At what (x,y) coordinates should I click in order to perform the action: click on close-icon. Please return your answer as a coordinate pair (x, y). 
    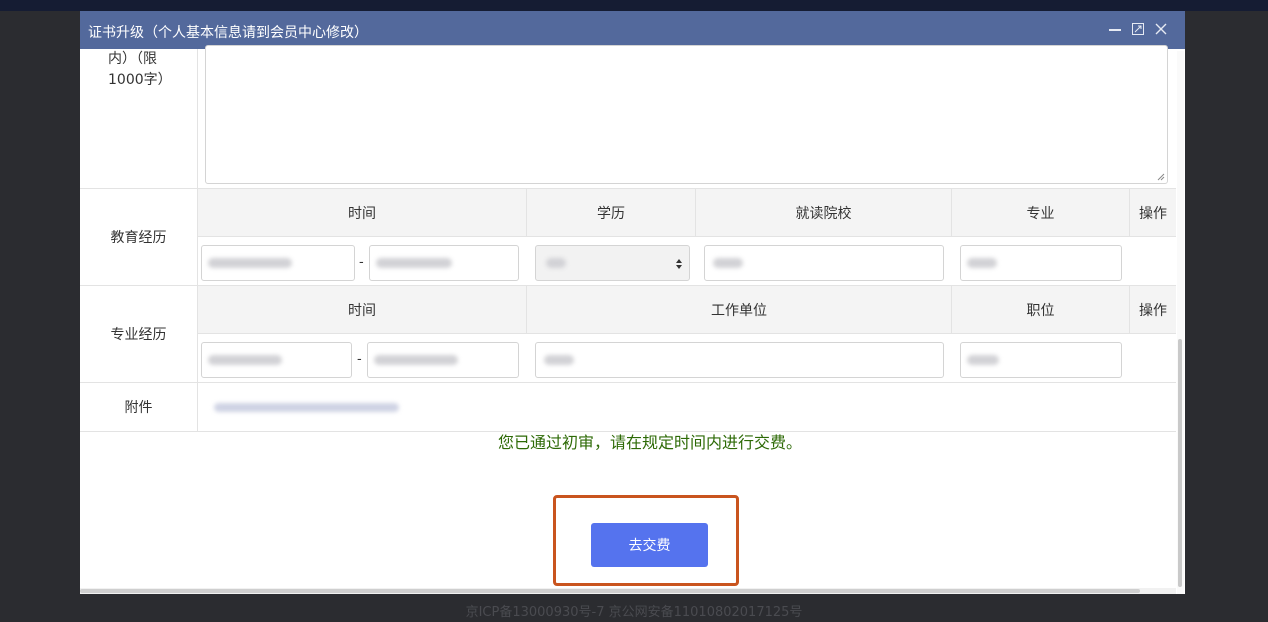
    Looking at the image, I should click on (1161, 29).